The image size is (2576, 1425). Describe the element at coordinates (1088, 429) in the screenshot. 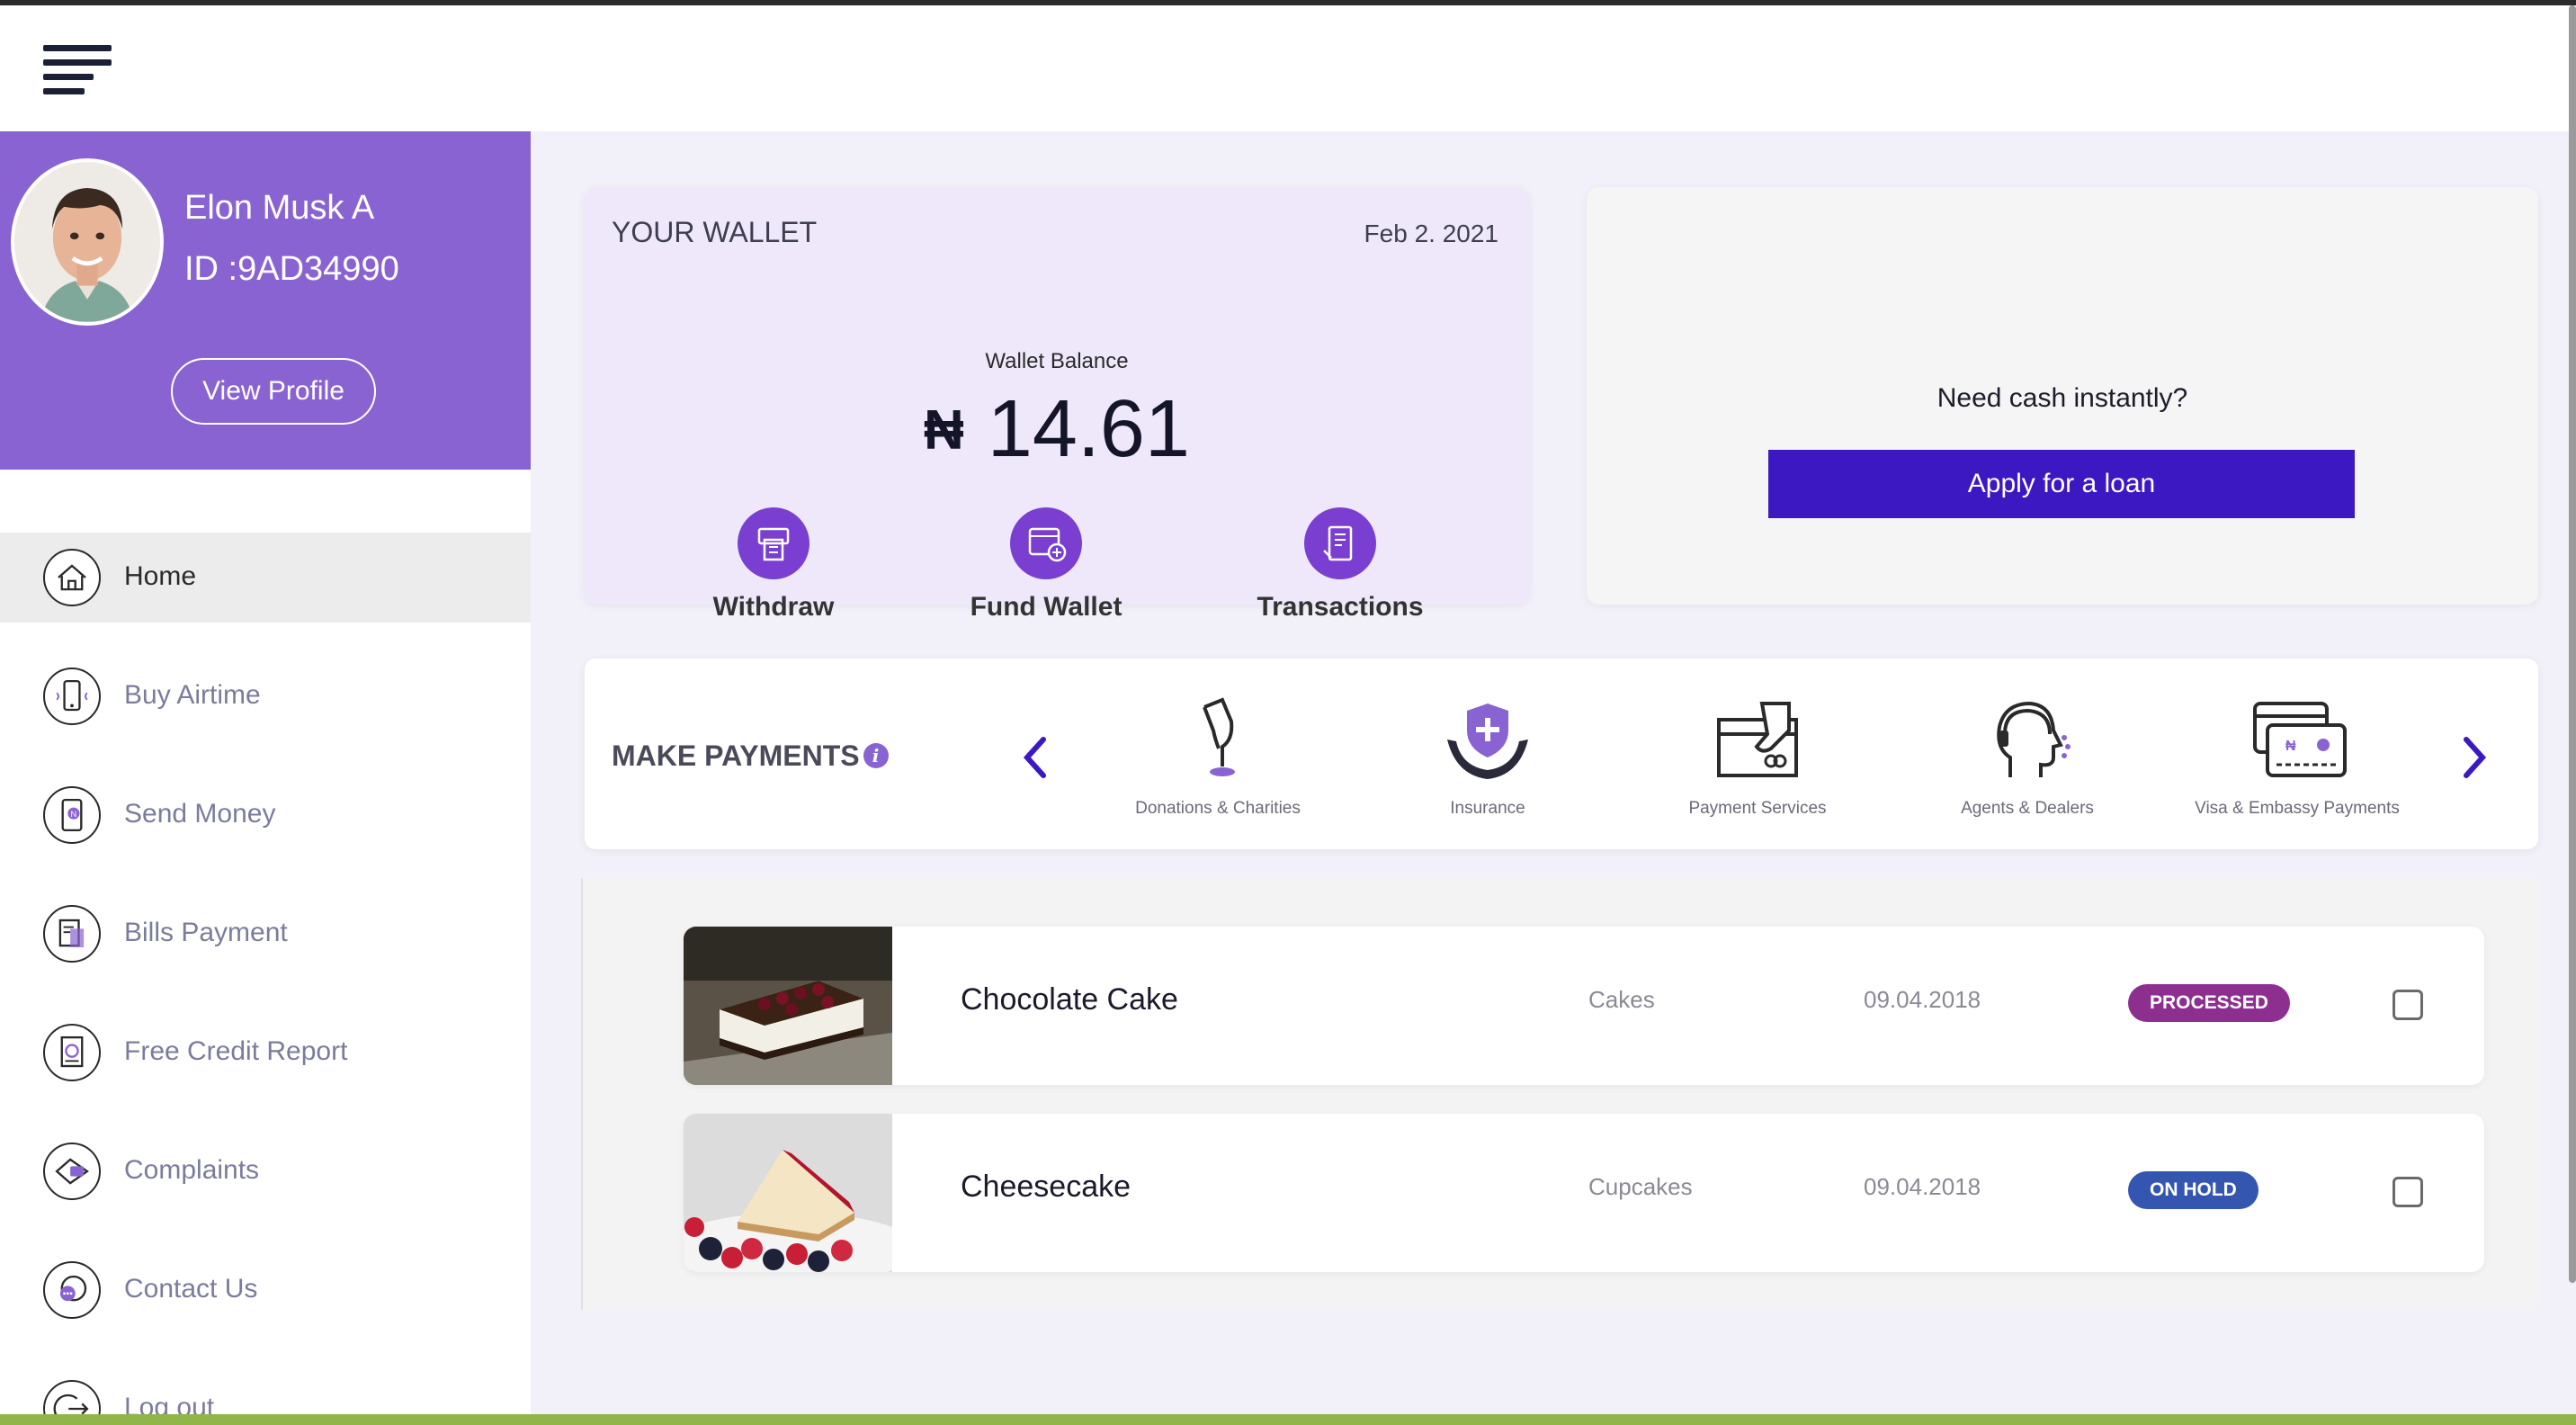

I see `wallet-balance-amount: 14.61` at that location.